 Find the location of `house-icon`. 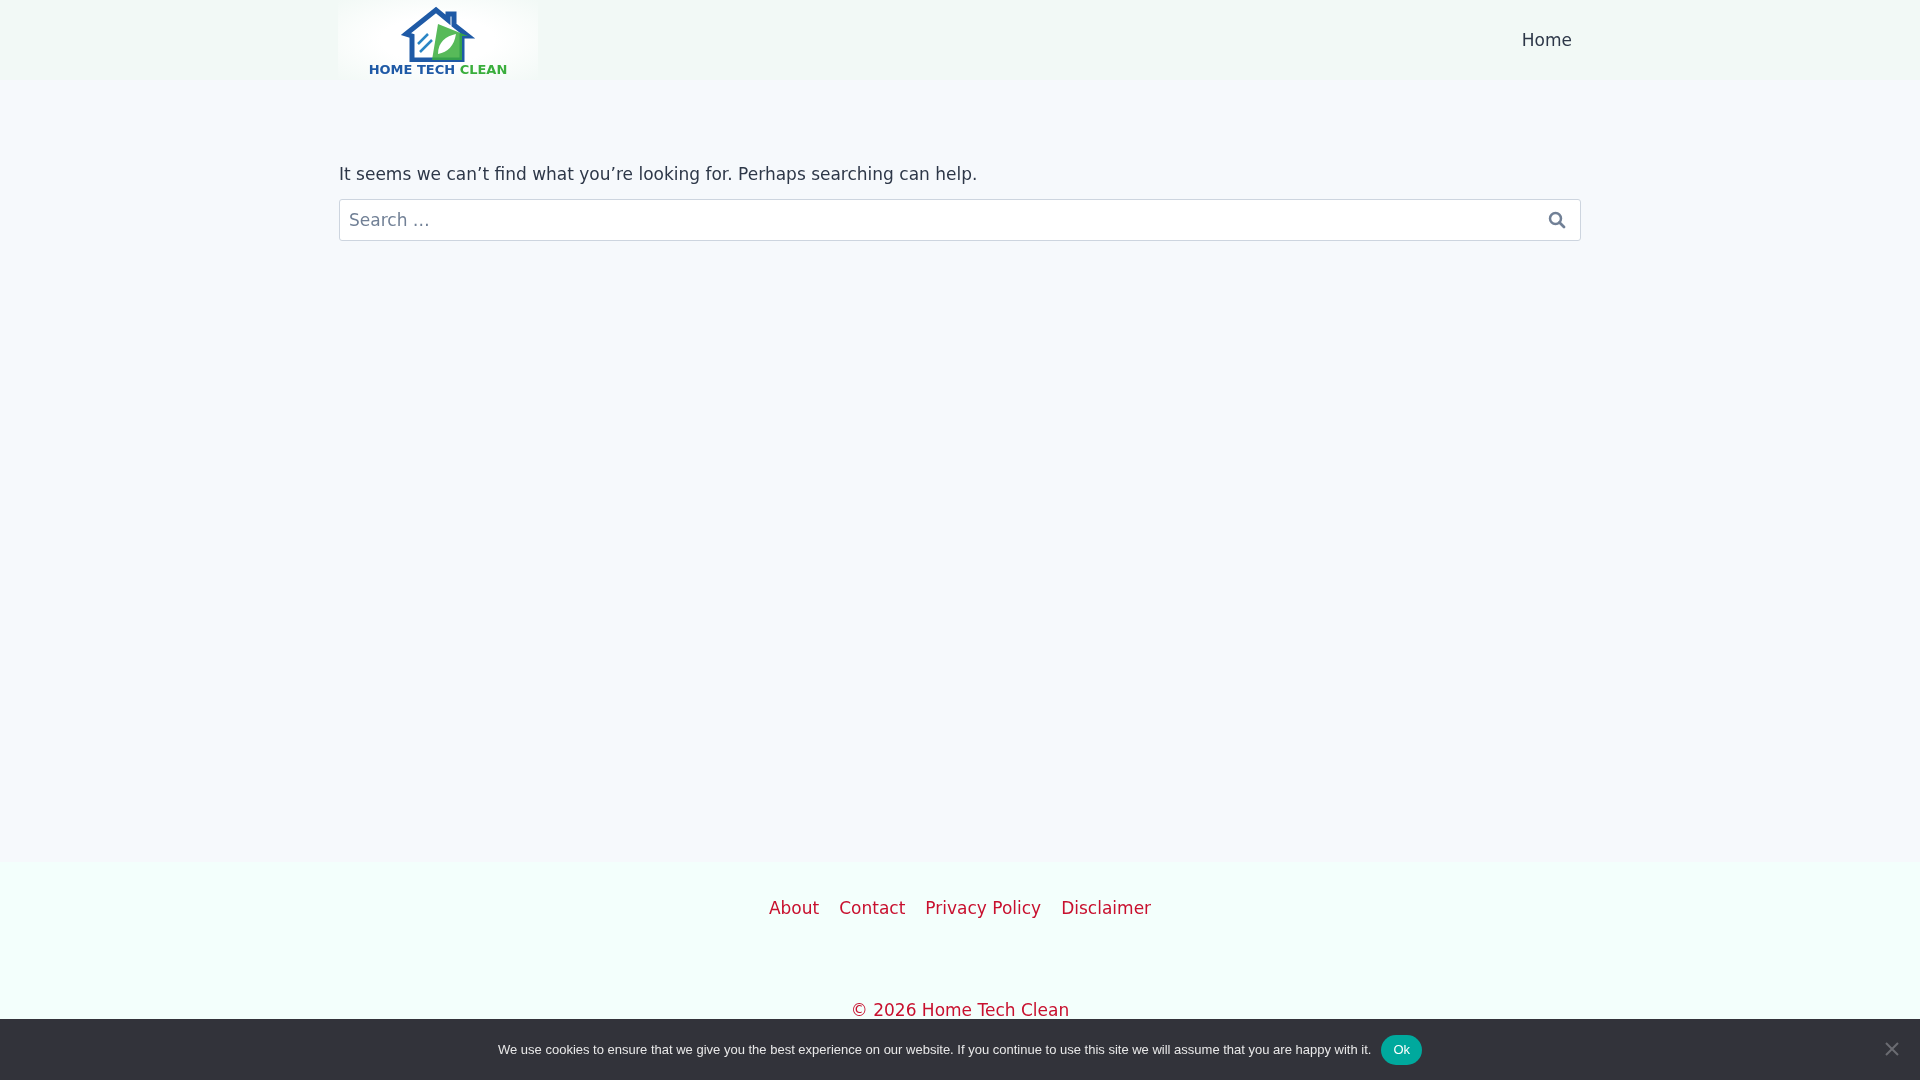

house-icon is located at coordinates (438, 33).